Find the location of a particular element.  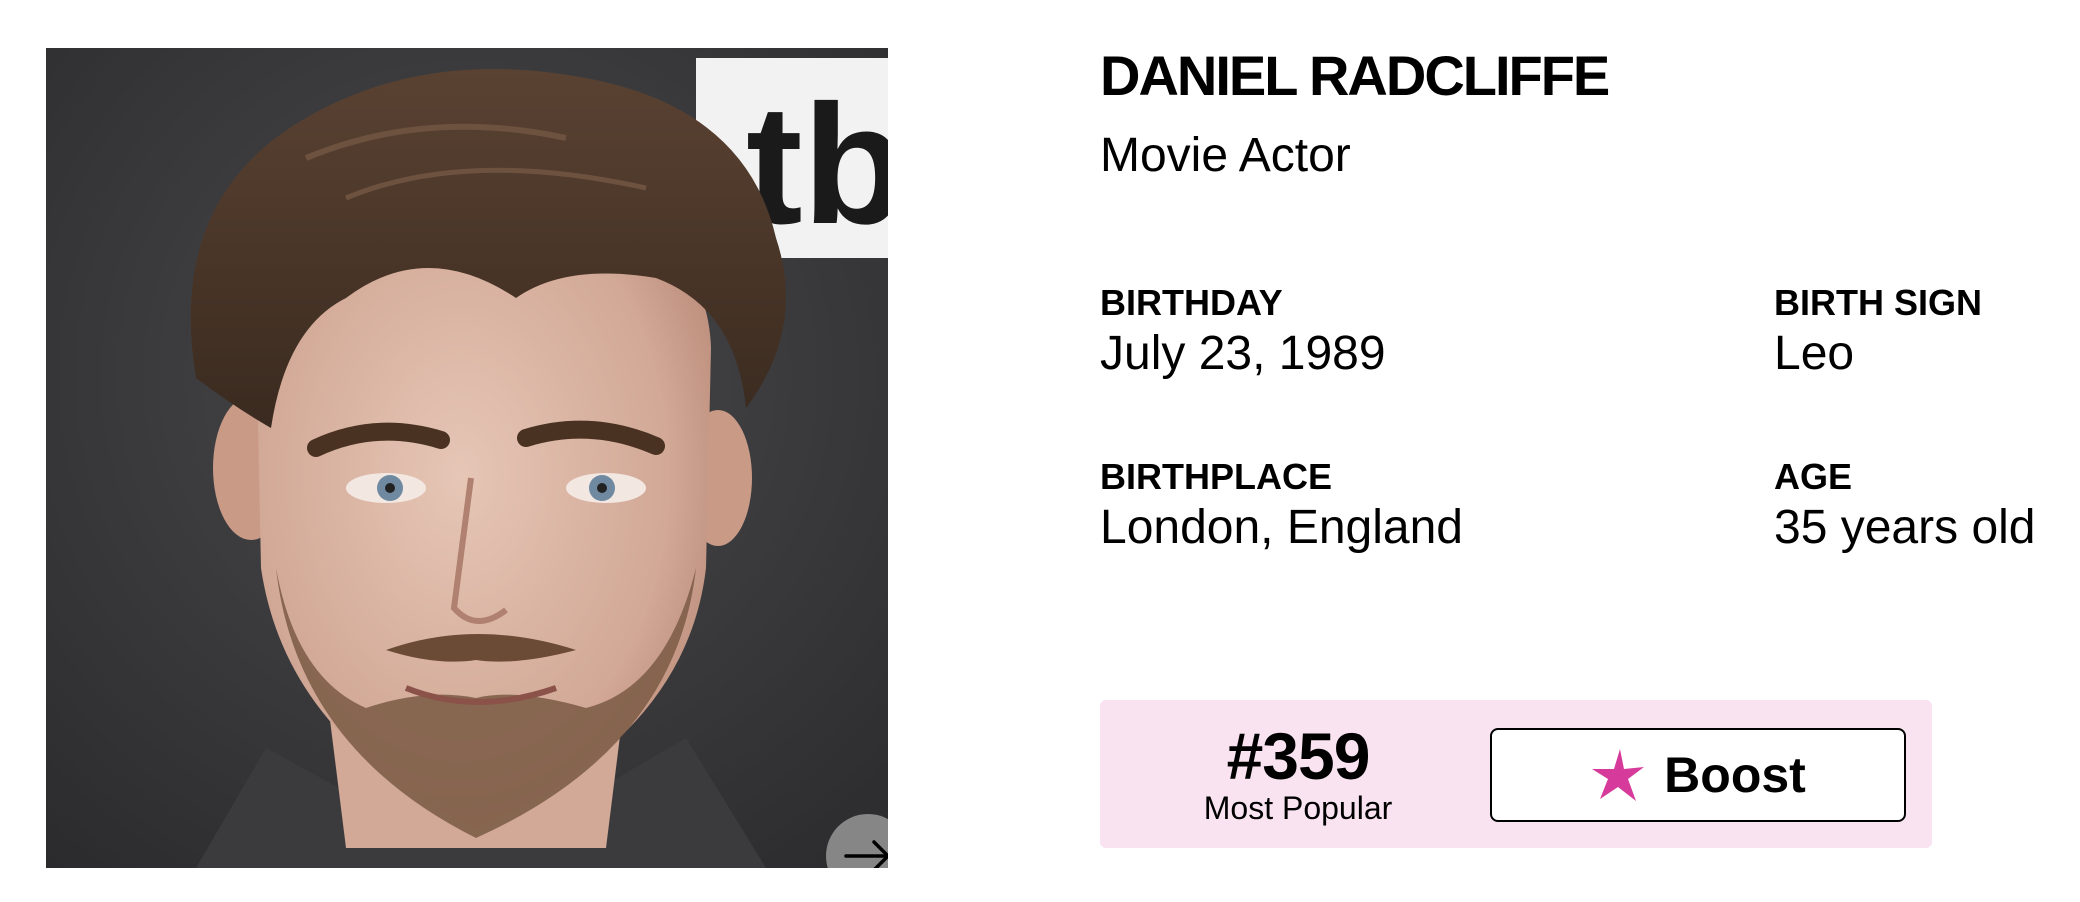

popularity-panel: #359 Most Popular Boost is located at coordinates (1516, 774).